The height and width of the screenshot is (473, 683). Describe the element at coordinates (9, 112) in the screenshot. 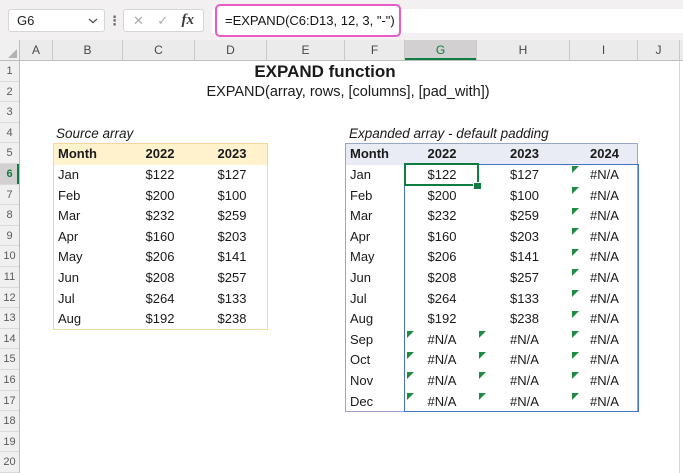

I see `row-header-3: 3` at that location.